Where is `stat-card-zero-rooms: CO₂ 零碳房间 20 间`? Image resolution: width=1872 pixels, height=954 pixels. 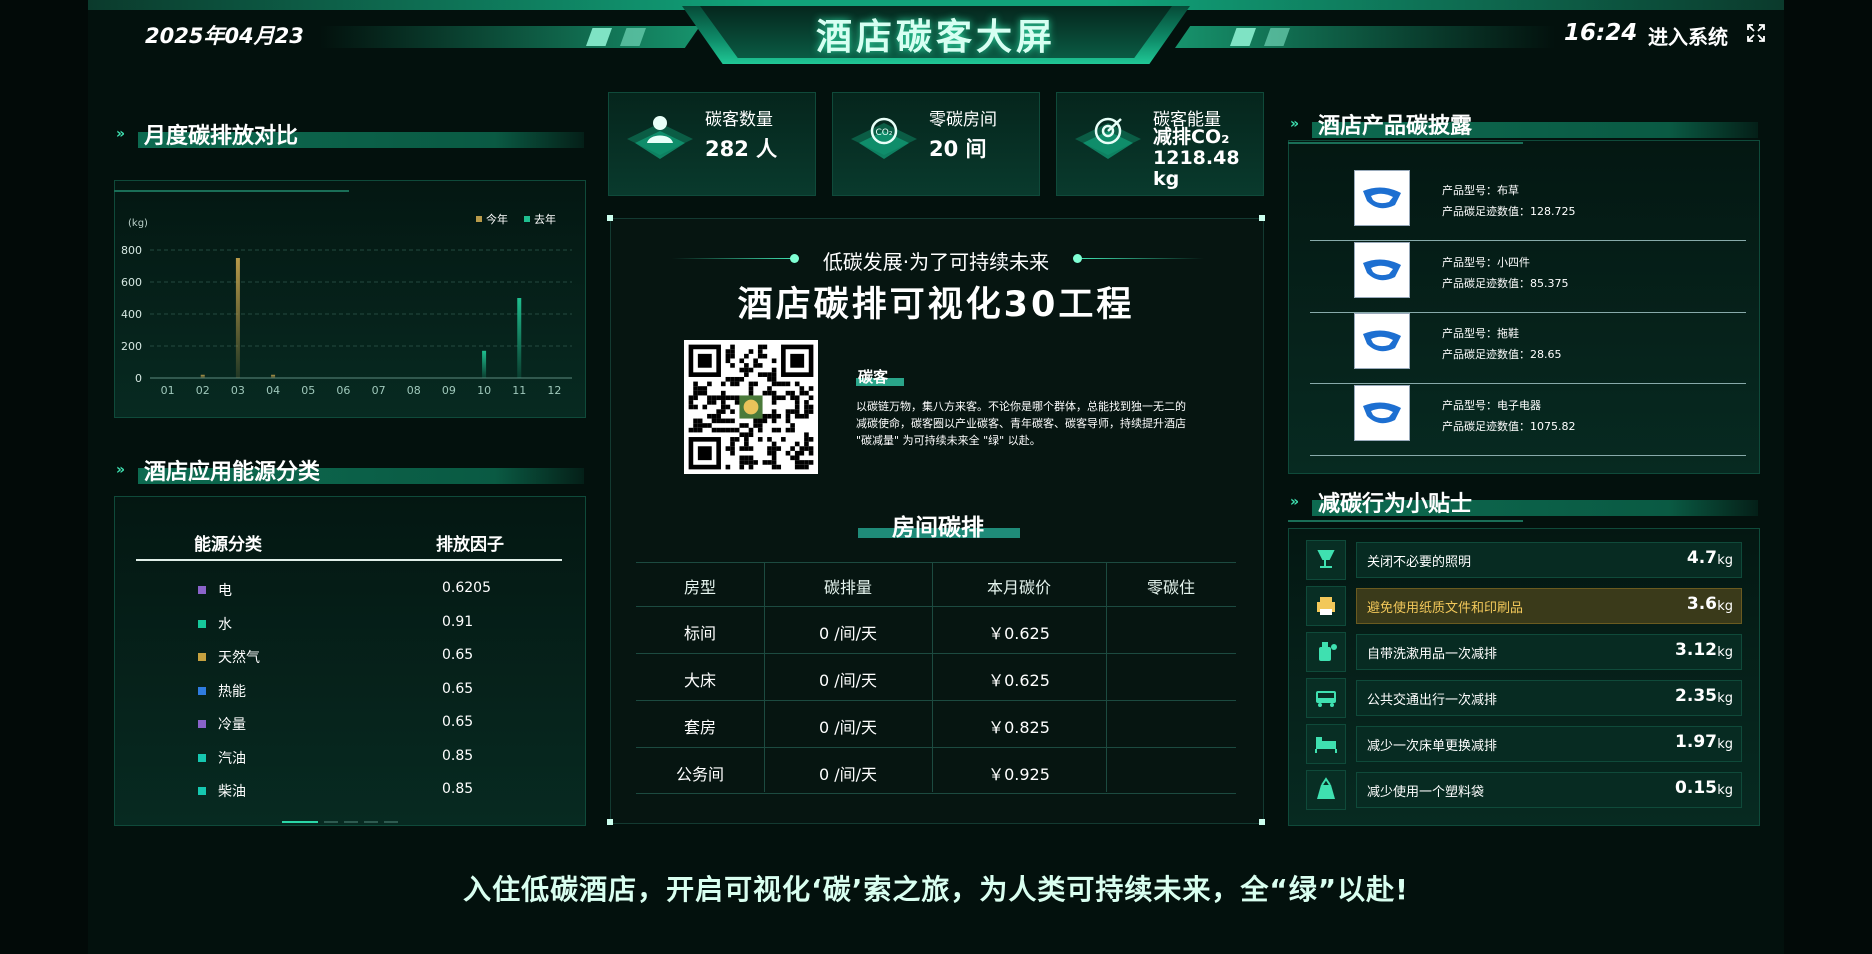 stat-card-zero-rooms: CO₂ 零碳房间 20 间 is located at coordinates (936, 144).